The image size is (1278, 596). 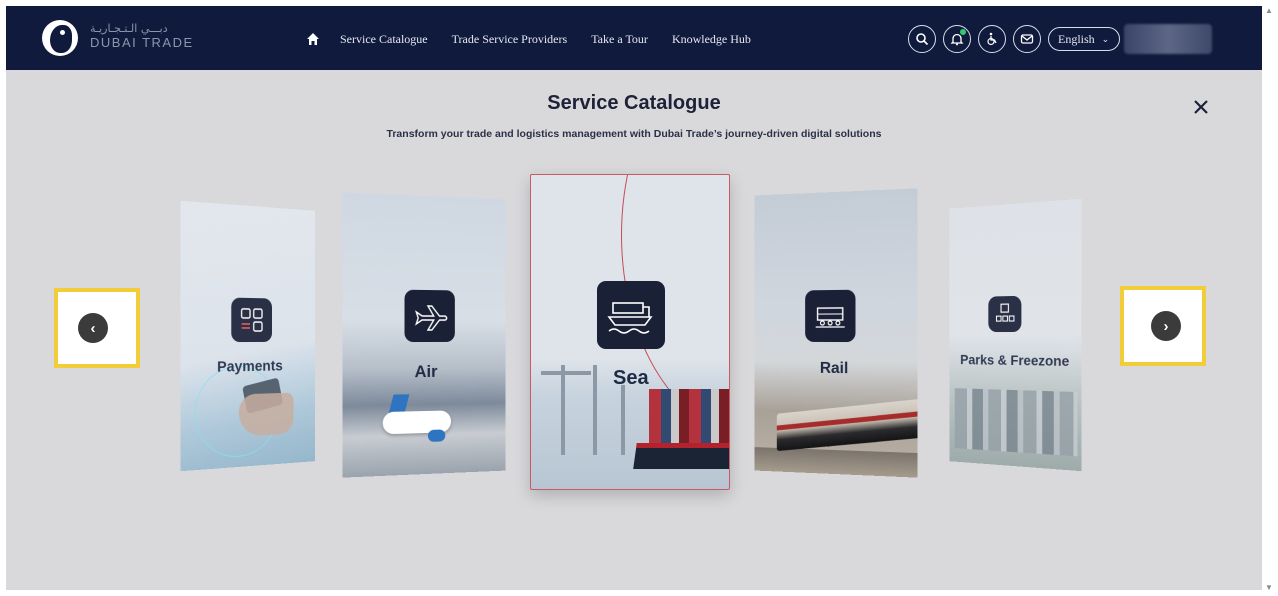 What do you see at coordinates (963, 32) in the screenshot?
I see `notification-dot` at bounding box center [963, 32].